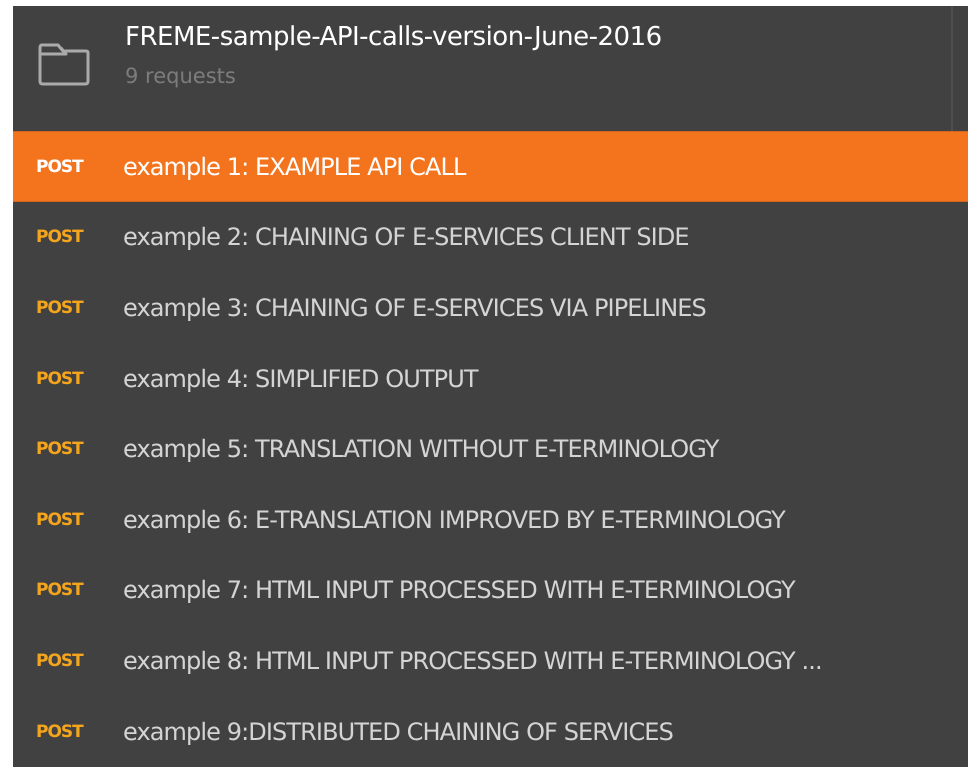 The image size is (968, 767). Describe the element at coordinates (420, 449) in the screenshot. I see `request-name: example 5: TRANSLATION WITHOUT E-TERMINOLOGY` at that location.